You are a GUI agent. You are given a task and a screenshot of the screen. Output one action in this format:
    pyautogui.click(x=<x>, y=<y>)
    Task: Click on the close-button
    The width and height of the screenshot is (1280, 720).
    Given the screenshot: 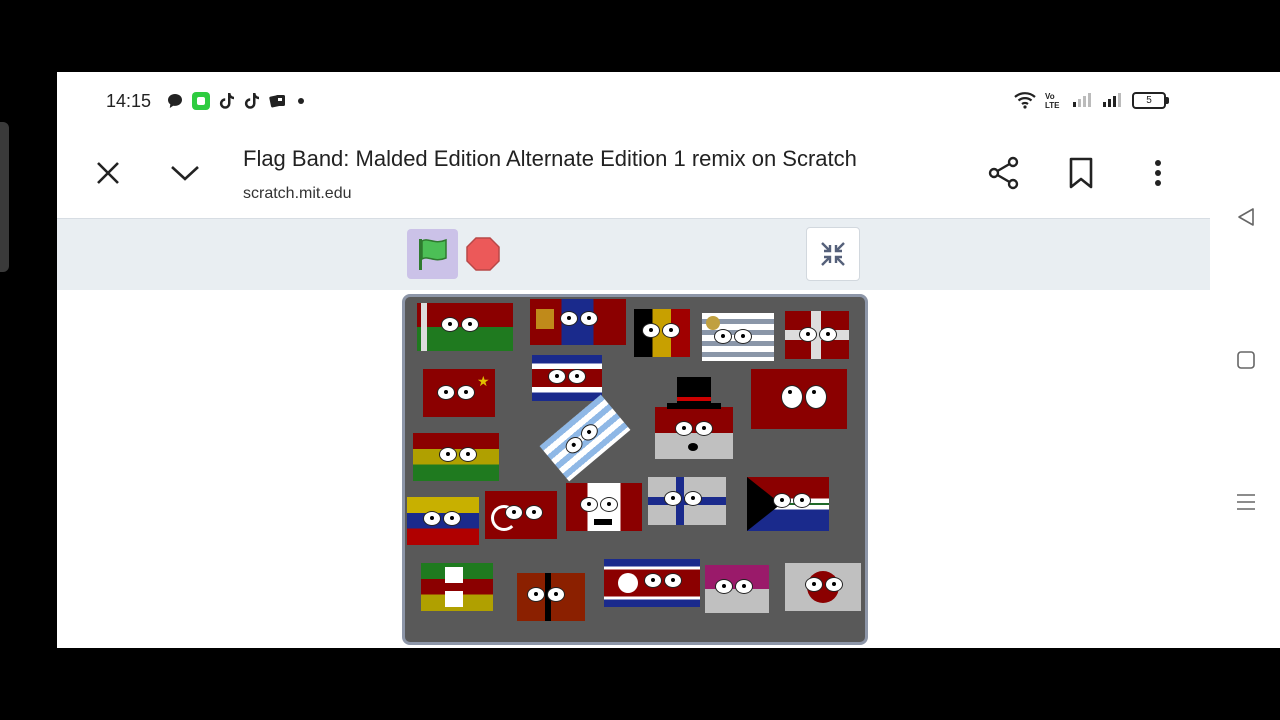 What is the action you would take?
    pyautogui.click(x=108, y=173)
    